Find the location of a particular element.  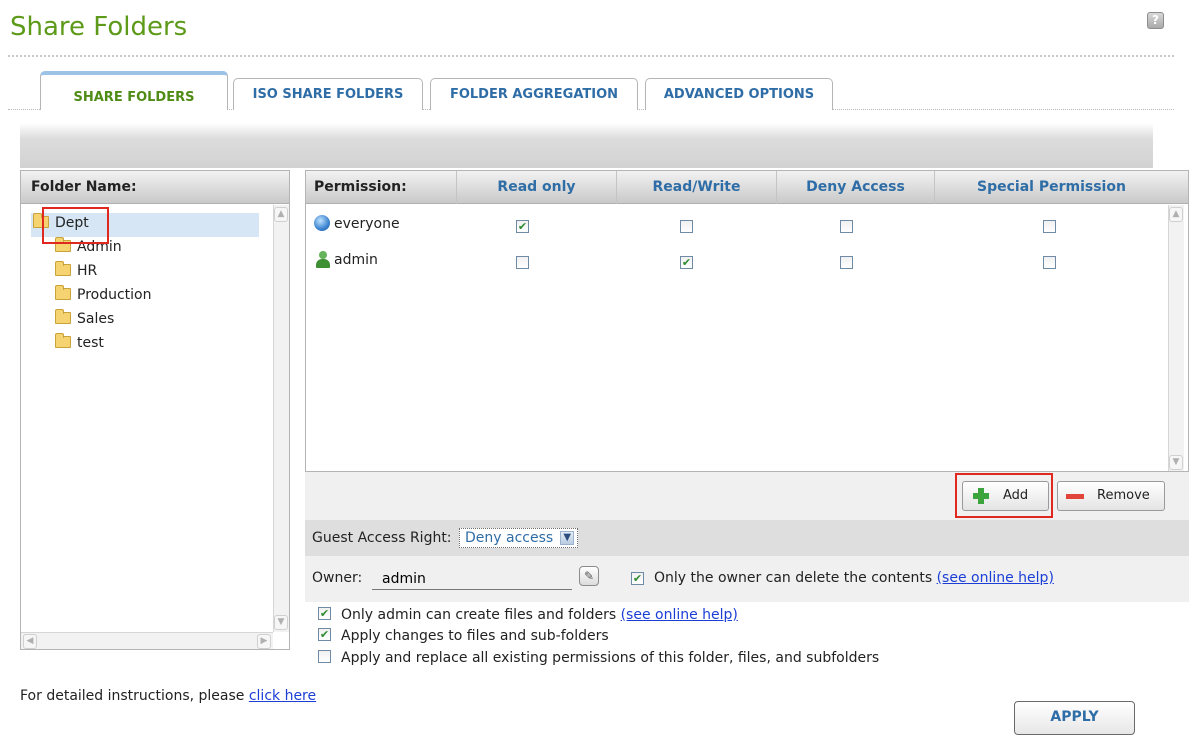

permission-vertical-scrollbar: ▲ ▼ is located at coordinates (1176, 338).